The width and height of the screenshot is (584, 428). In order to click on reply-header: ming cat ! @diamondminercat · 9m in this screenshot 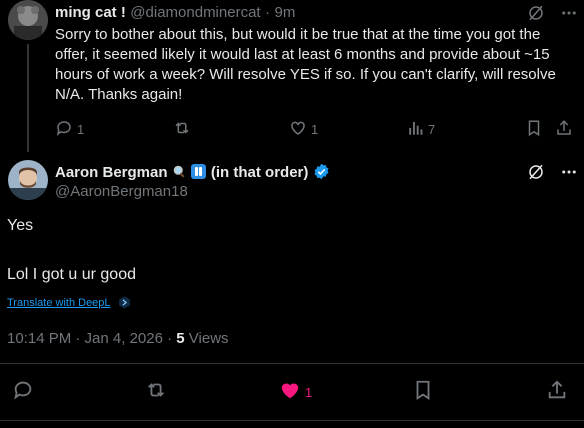, I will do `click(175, 13)`.